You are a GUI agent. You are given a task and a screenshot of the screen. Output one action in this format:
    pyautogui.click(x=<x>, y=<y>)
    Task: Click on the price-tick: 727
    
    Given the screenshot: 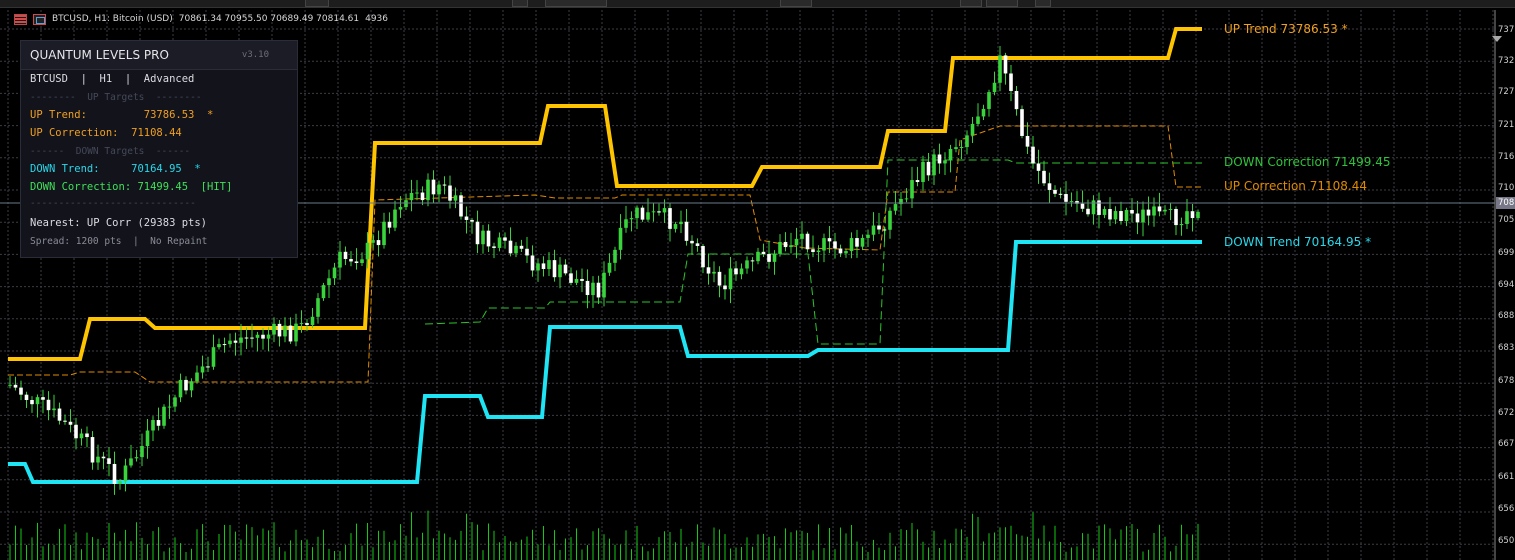 What is the action you would take?
    pyautogui.click(x=1506, y=92)
    